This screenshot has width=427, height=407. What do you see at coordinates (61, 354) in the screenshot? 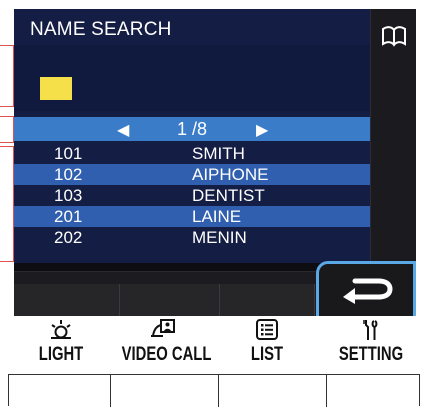
I see `light-label: LIGHT` at bounding box center [61, 354].